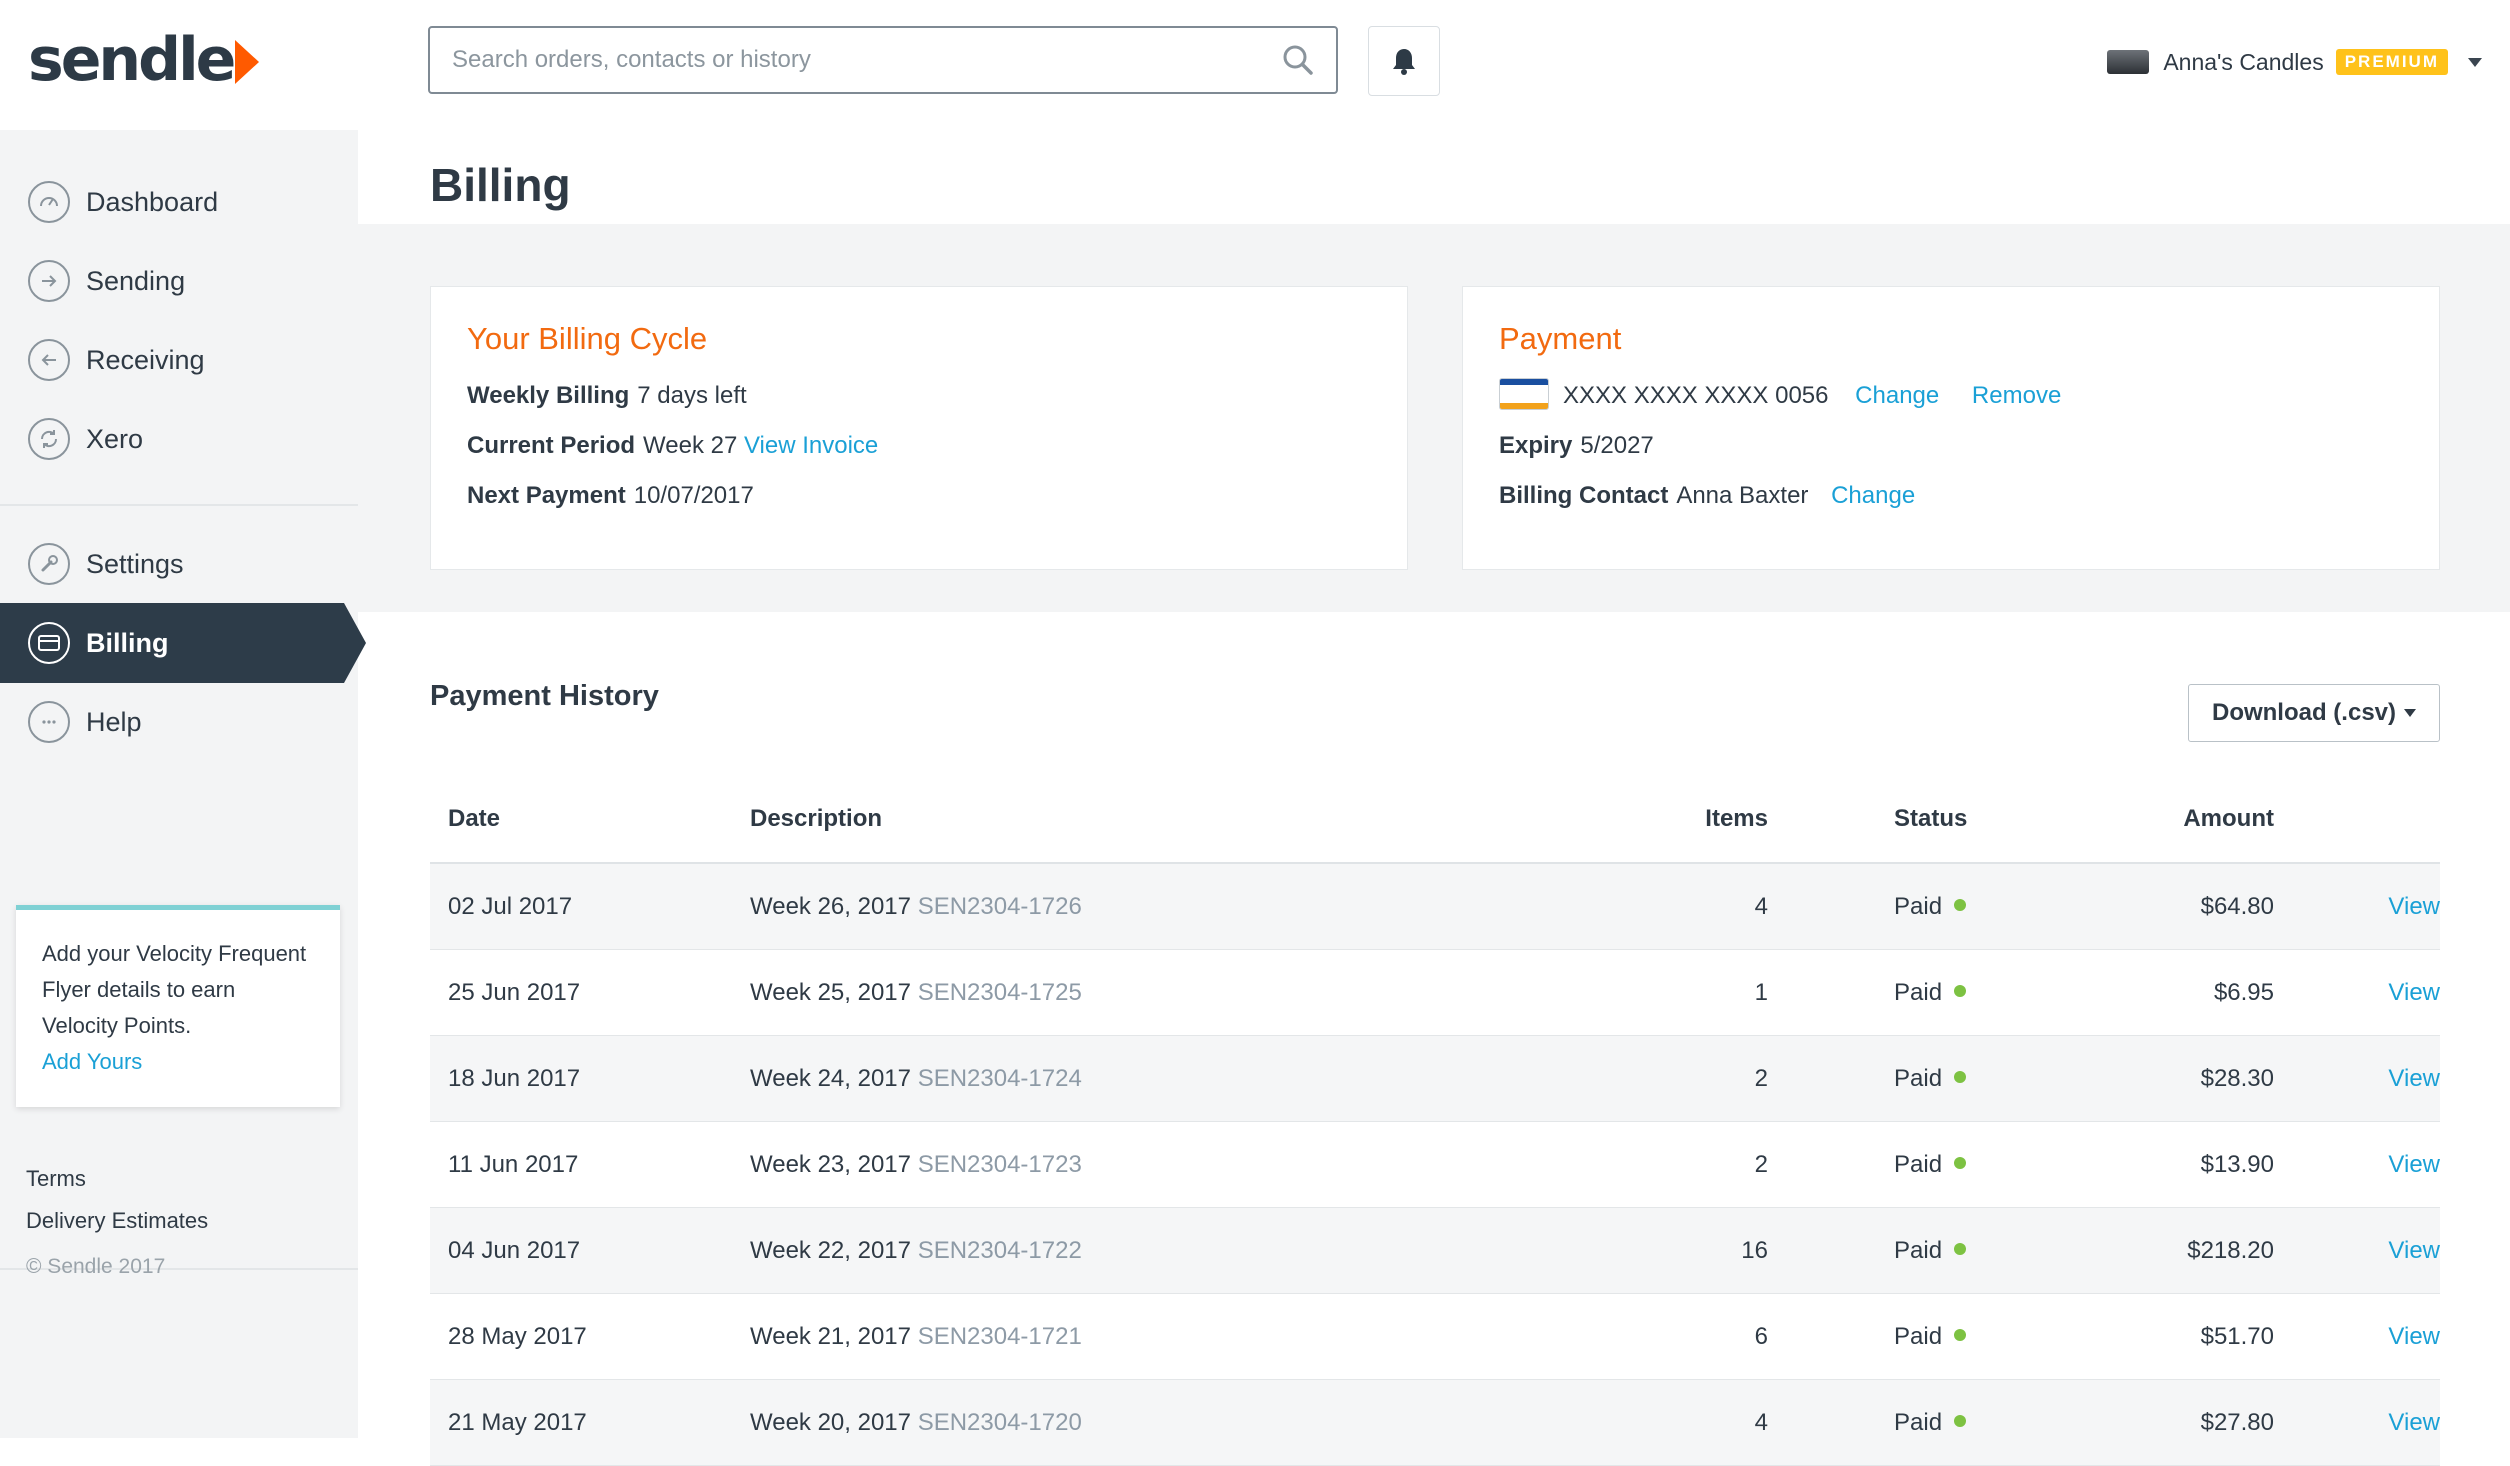  Describe the element at coordinates (2189, 820) in the screenshot. I see `col-amount: Amount` at that location.